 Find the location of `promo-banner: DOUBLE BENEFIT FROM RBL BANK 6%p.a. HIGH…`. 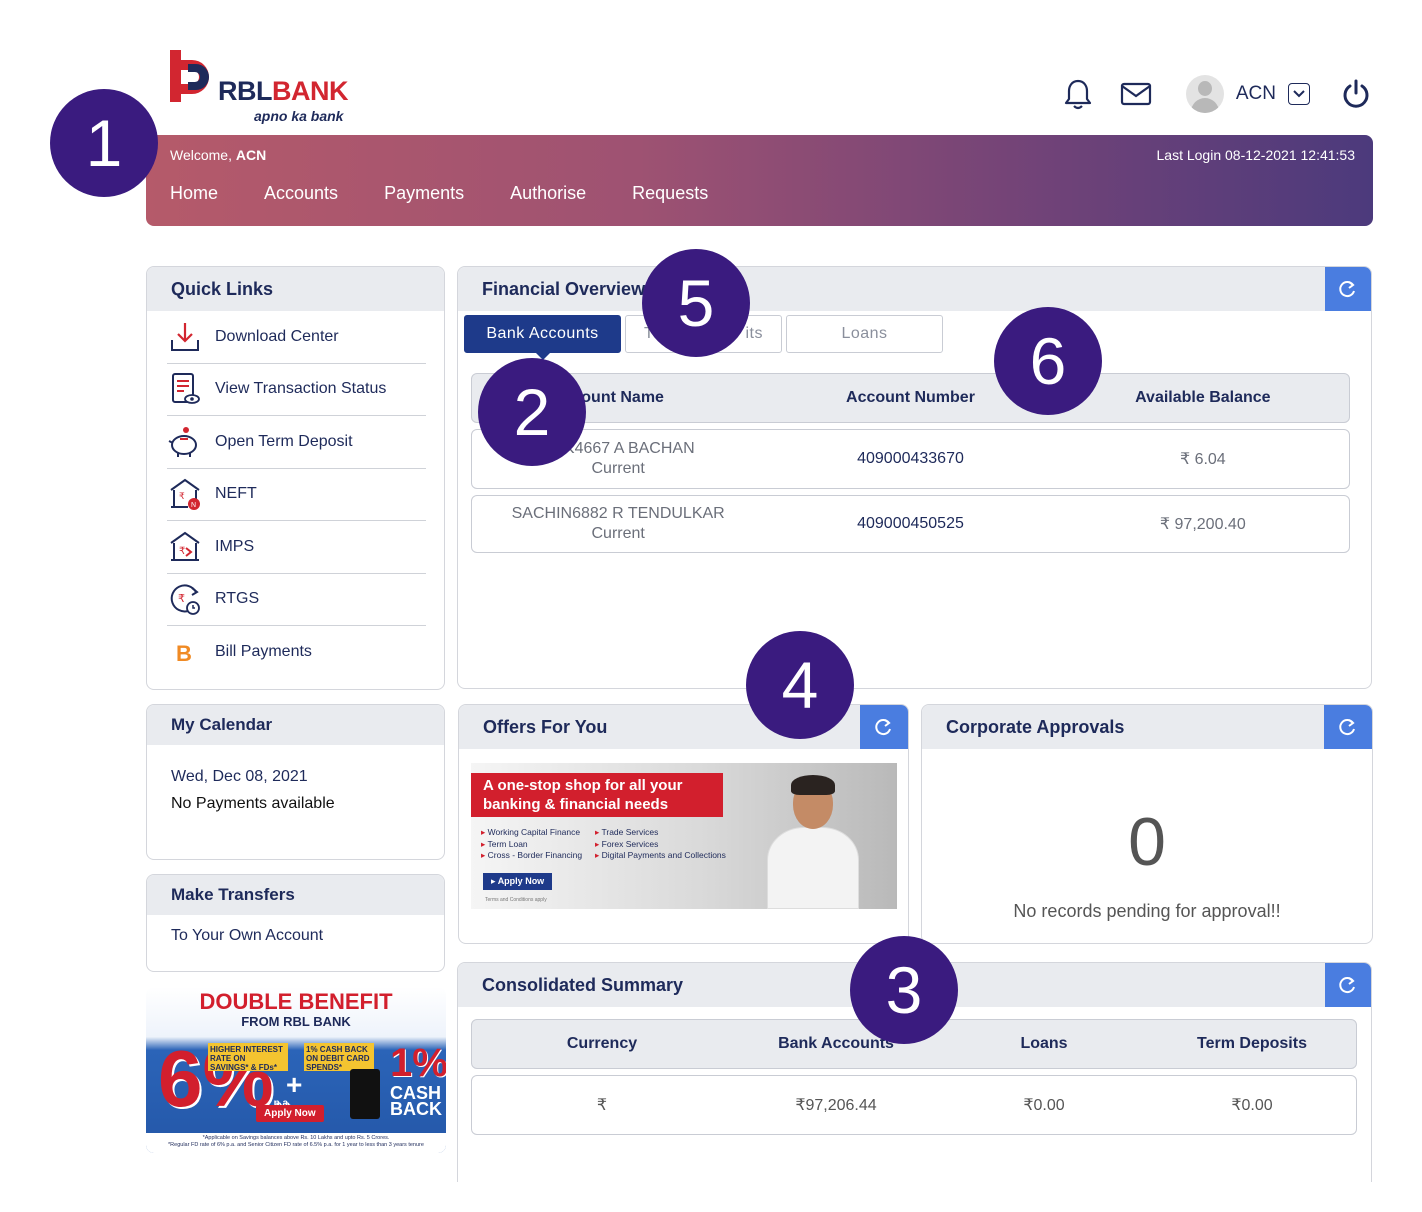

promo-banner: DOUBLE BENEFIT FROM RBL BANK 6%p.a. HIGH… is located at coordinates (296, 1070).